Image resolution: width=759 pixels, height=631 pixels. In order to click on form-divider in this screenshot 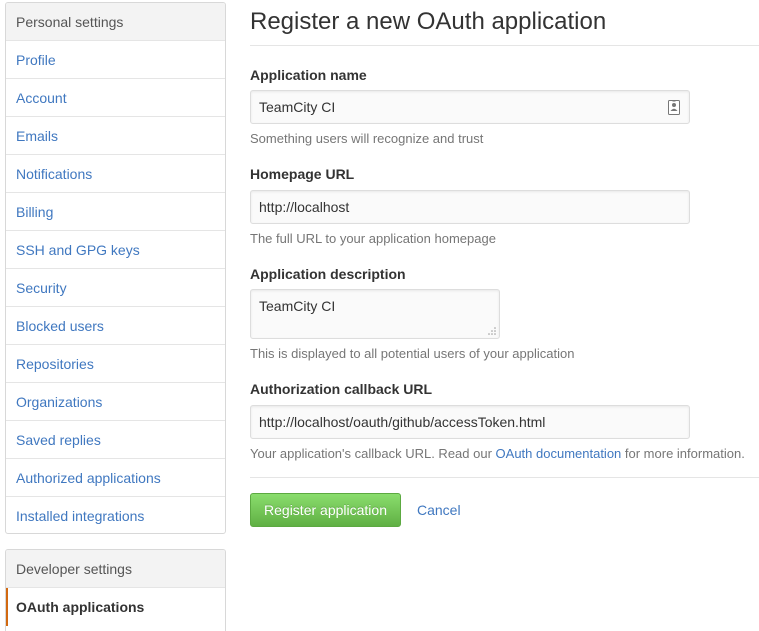, I will do `click(504, 477)`.